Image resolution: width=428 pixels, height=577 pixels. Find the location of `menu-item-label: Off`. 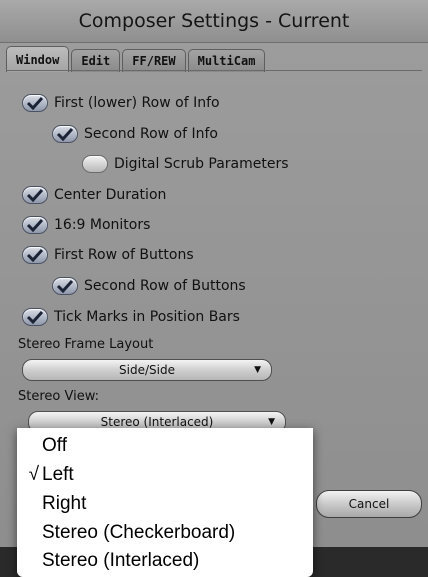

menu-item-label: Off is located at coordinates (54, 445).